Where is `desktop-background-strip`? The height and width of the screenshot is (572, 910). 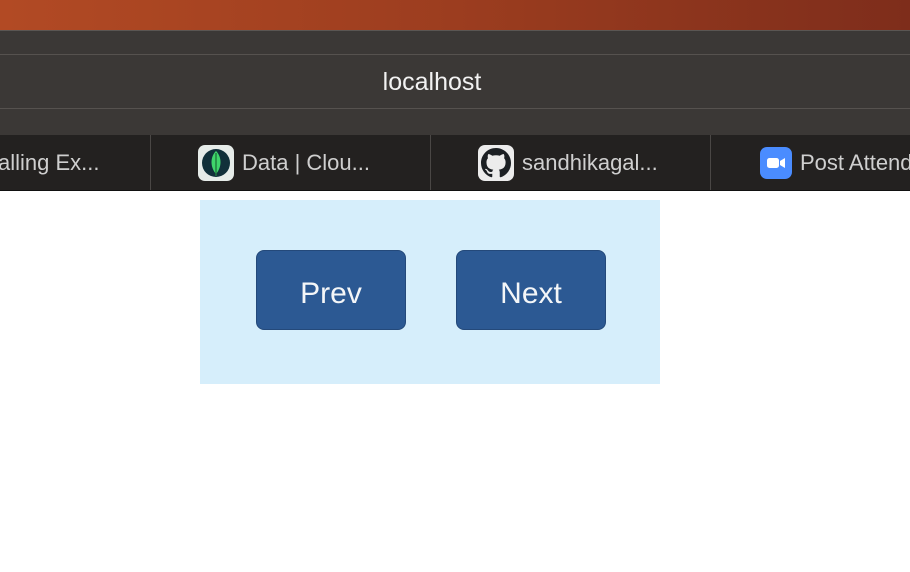 desktop-background-strip is located at coordinates (455, 15).